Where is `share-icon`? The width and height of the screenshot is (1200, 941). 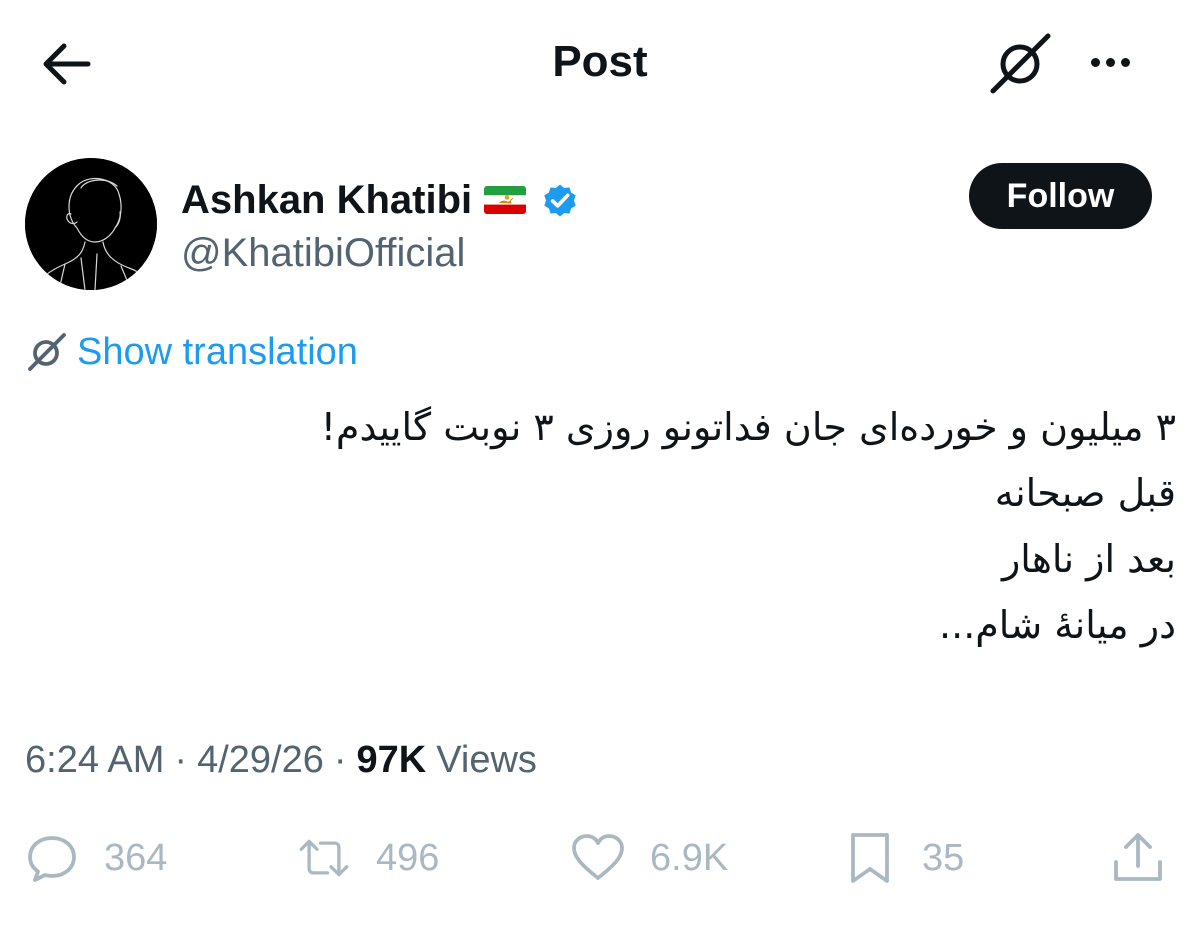
share-icon is located at coordinates (1138, 857).